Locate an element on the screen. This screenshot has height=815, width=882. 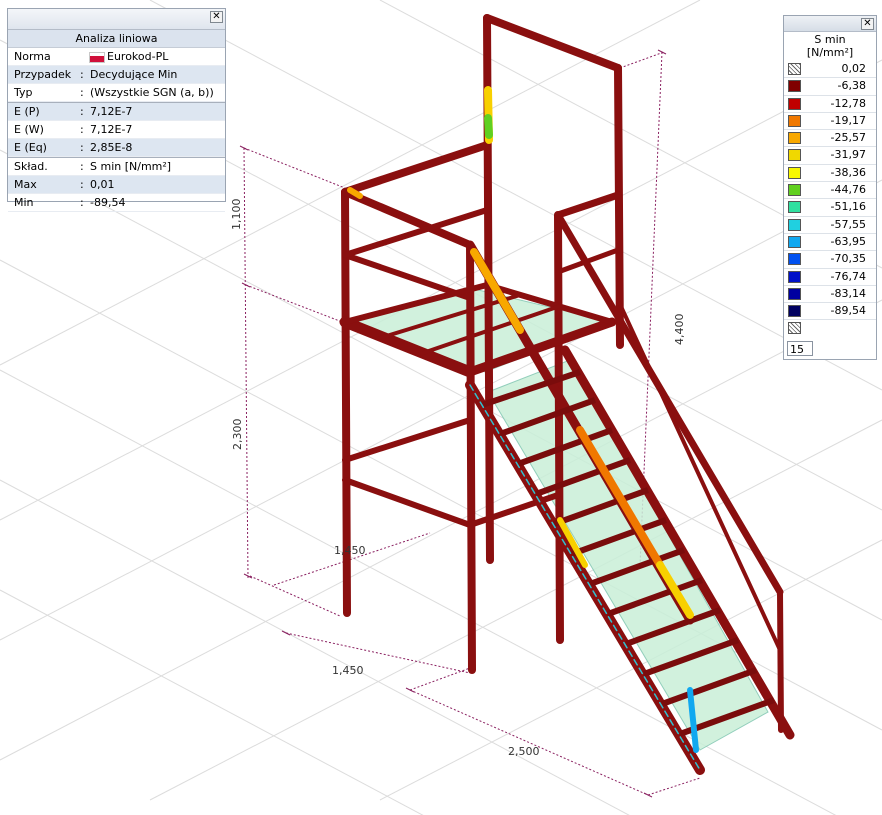
legend-value: -12,78 is located at coordinates (848, 103).